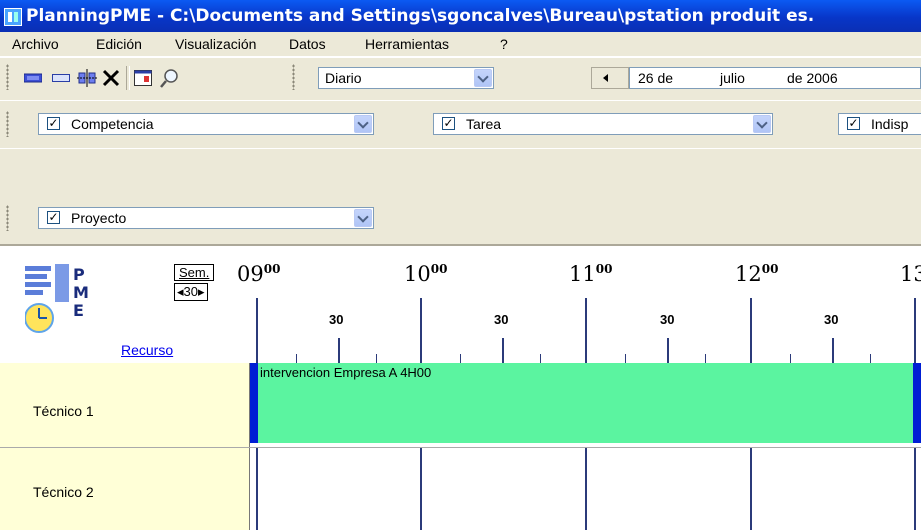 The image size is (921, 530). What do you see at coordinates (910, 274) in the screenshot?
I see `hour-label: 13` at bounding box center [910, 274].